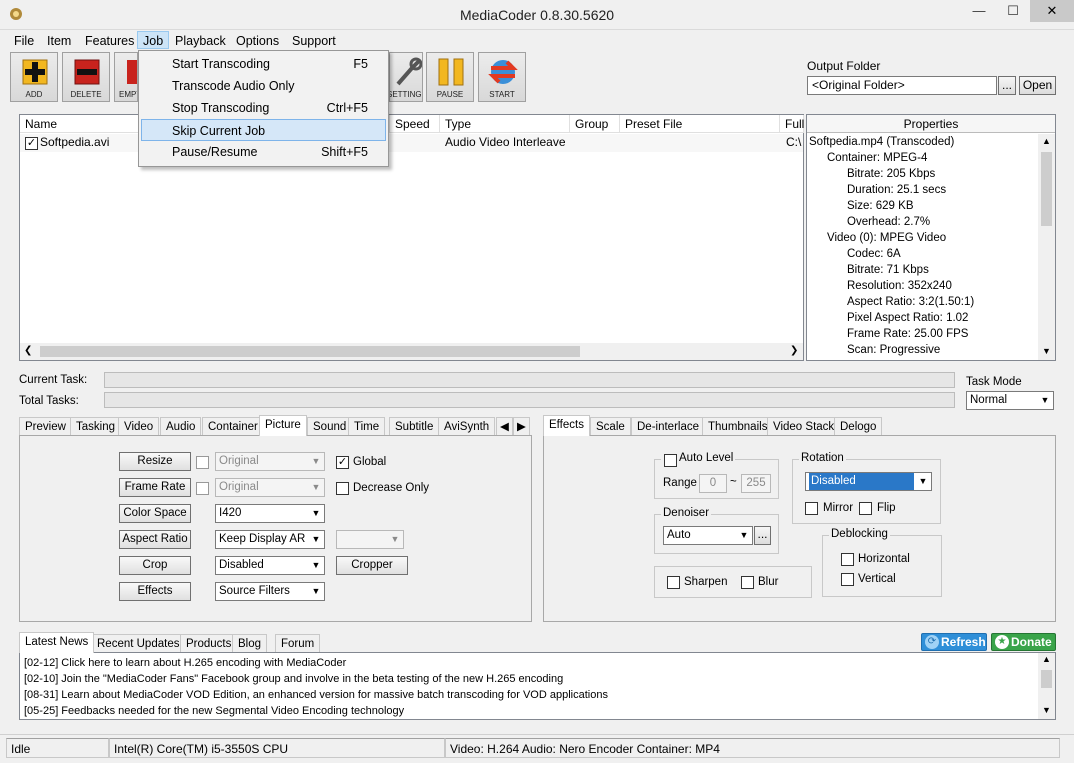 The width and height of the screenshot is (1074, 763). What do you see at coordinates (792, 124) in the screenshot?
I see `column-full: Full` at bounding box center [792, 124].